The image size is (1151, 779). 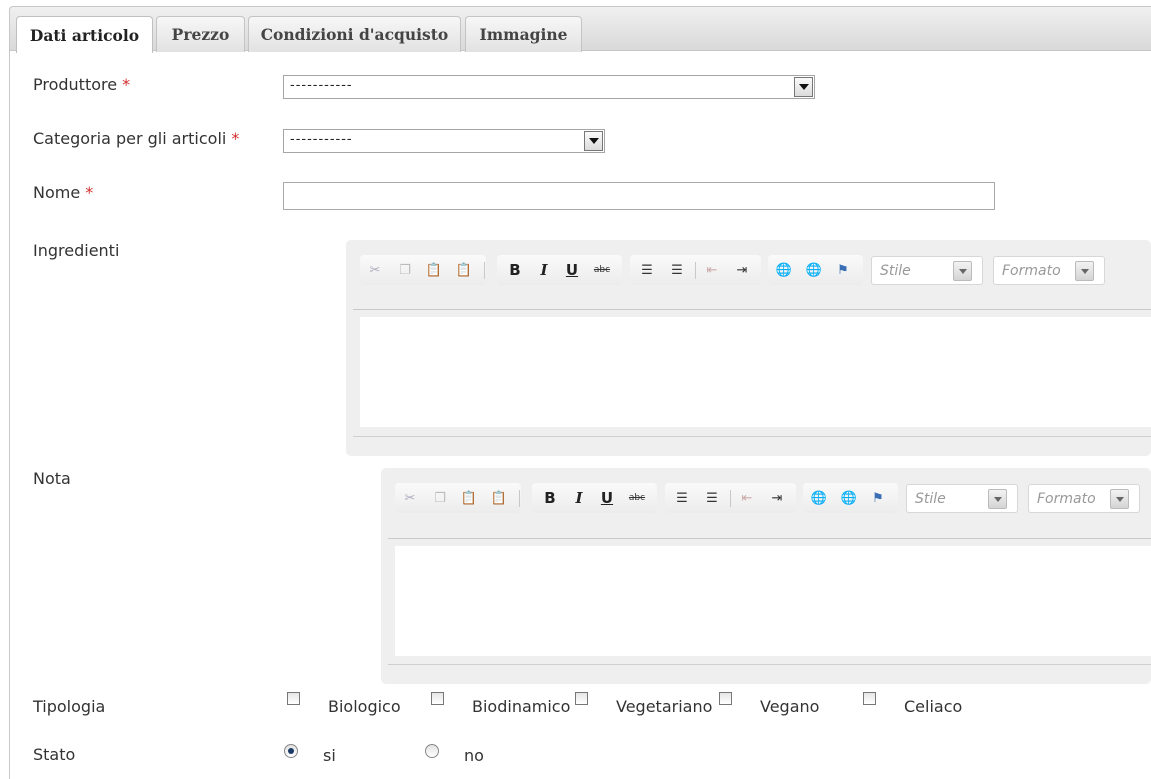 What do you see at coordinates (523, 34) in the screenshot?
I see `tab-immagine: Immagine` at bounding box center [523, 34].